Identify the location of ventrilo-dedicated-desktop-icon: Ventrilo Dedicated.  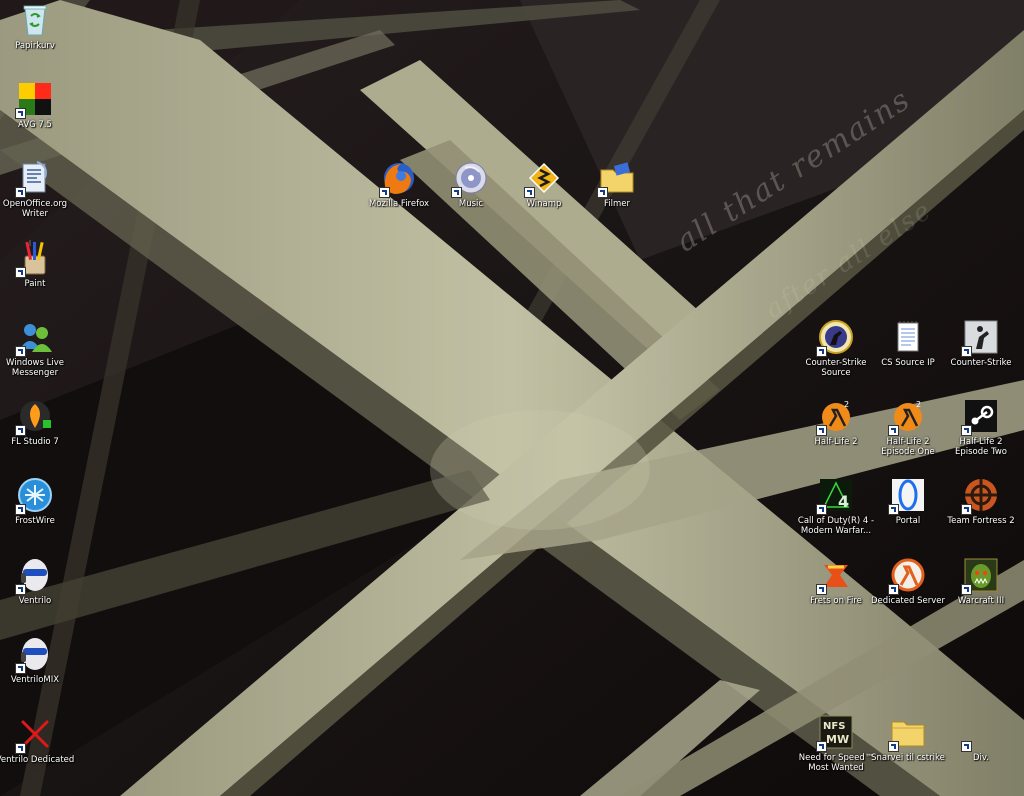
(37, 740).